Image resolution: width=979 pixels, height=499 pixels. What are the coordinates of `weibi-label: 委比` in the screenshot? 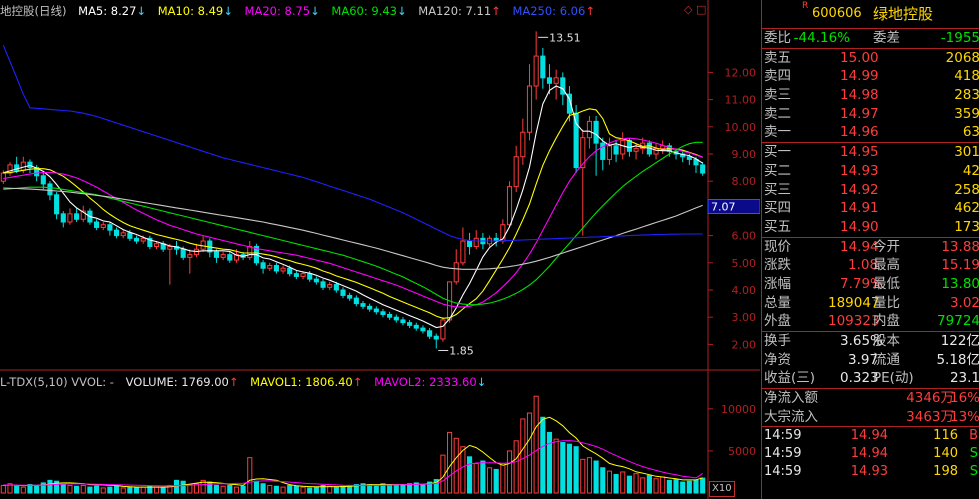 It's located at (777, 38).